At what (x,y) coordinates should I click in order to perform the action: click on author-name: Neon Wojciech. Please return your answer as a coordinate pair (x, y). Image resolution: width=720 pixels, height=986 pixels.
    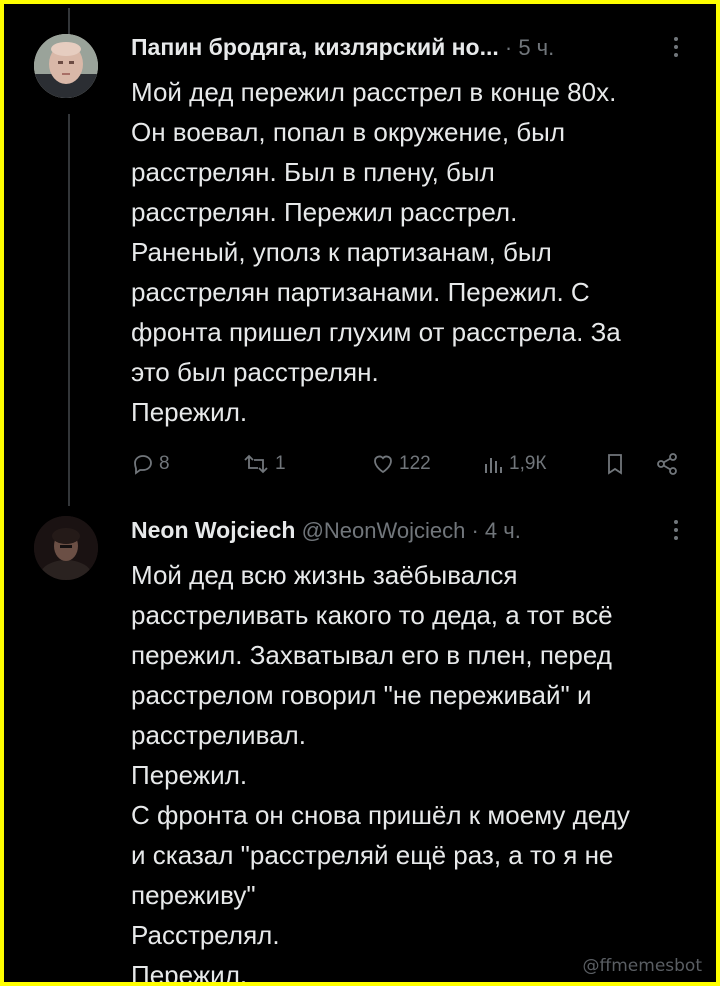
    Looking at the image, I should click on (213, 530).